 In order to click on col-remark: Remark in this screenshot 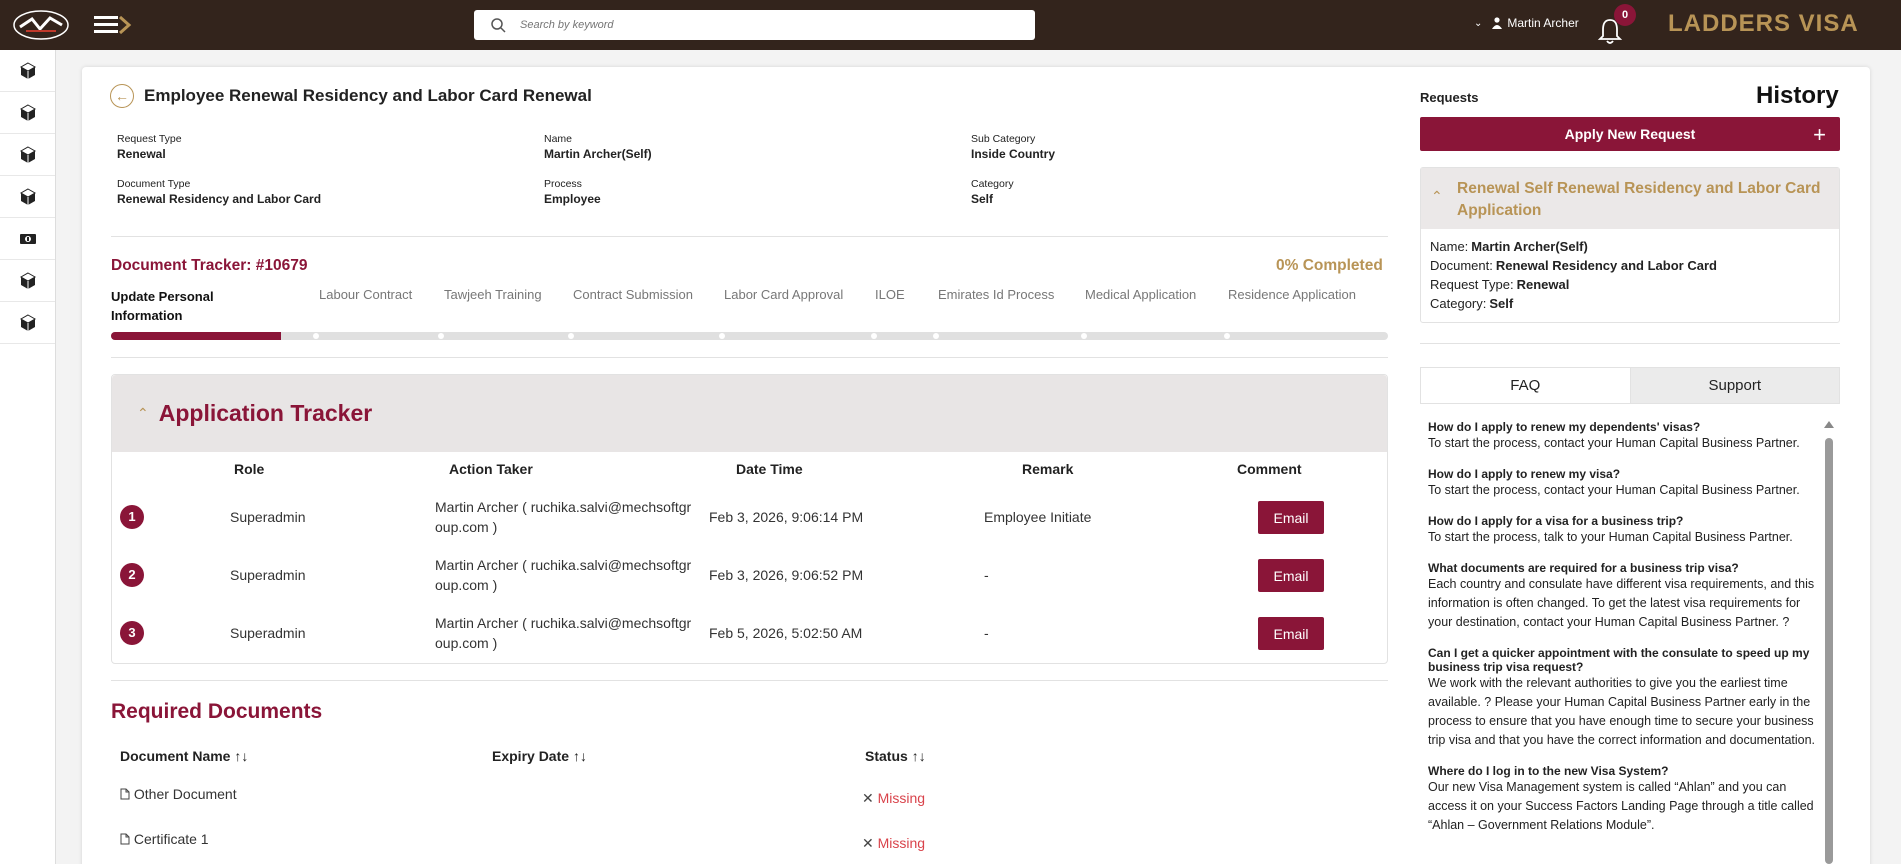, I will do `click(1048, 469)`.